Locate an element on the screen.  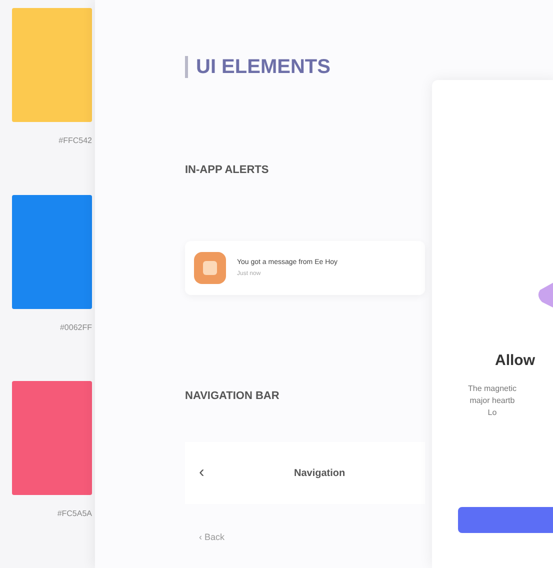
swatch-label: #FC5A5A is located at coordinates (74, 513).